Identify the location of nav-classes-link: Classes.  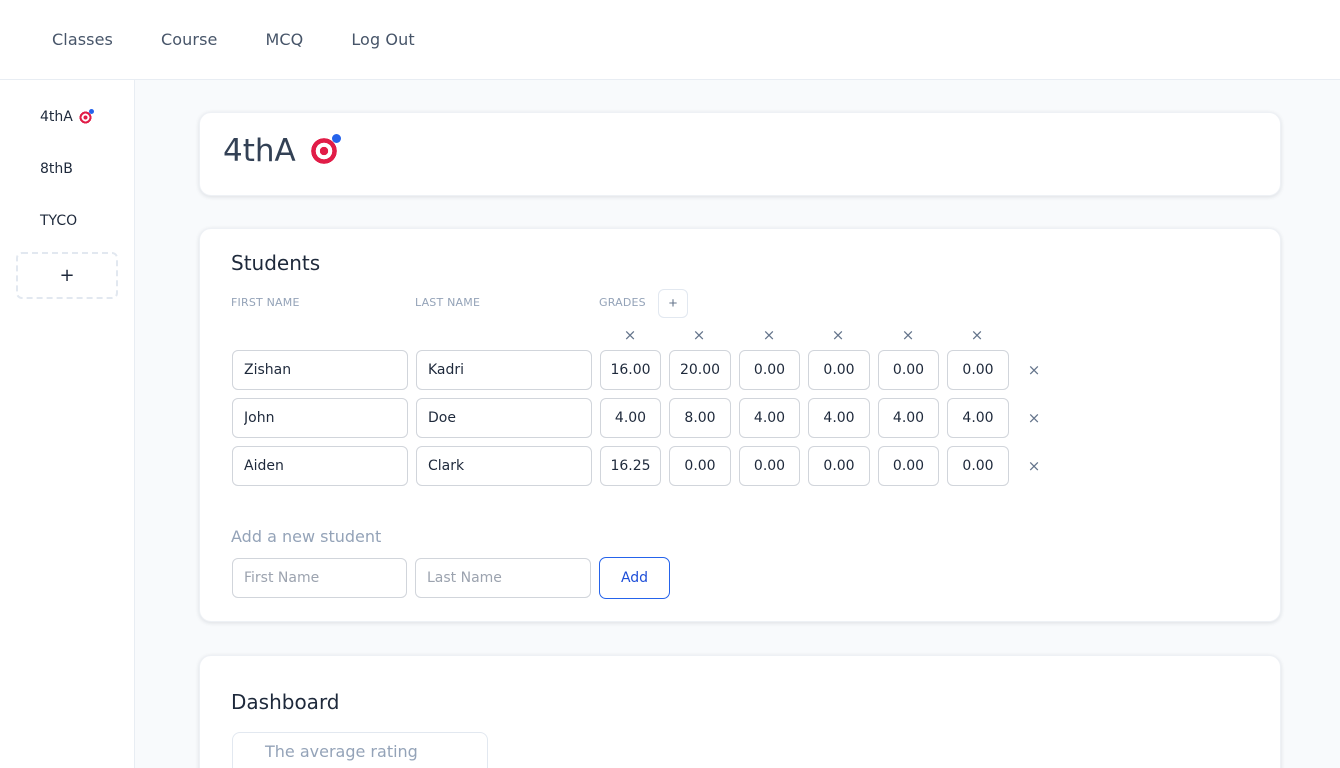
(82, 39).